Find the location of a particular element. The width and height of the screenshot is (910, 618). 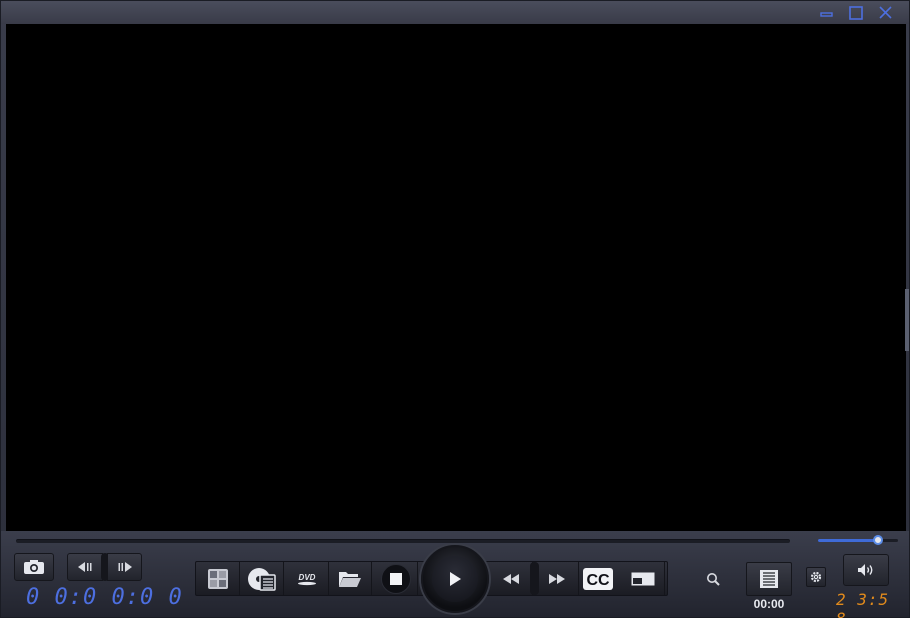

minimize-button is located at coordinates (826, 13).